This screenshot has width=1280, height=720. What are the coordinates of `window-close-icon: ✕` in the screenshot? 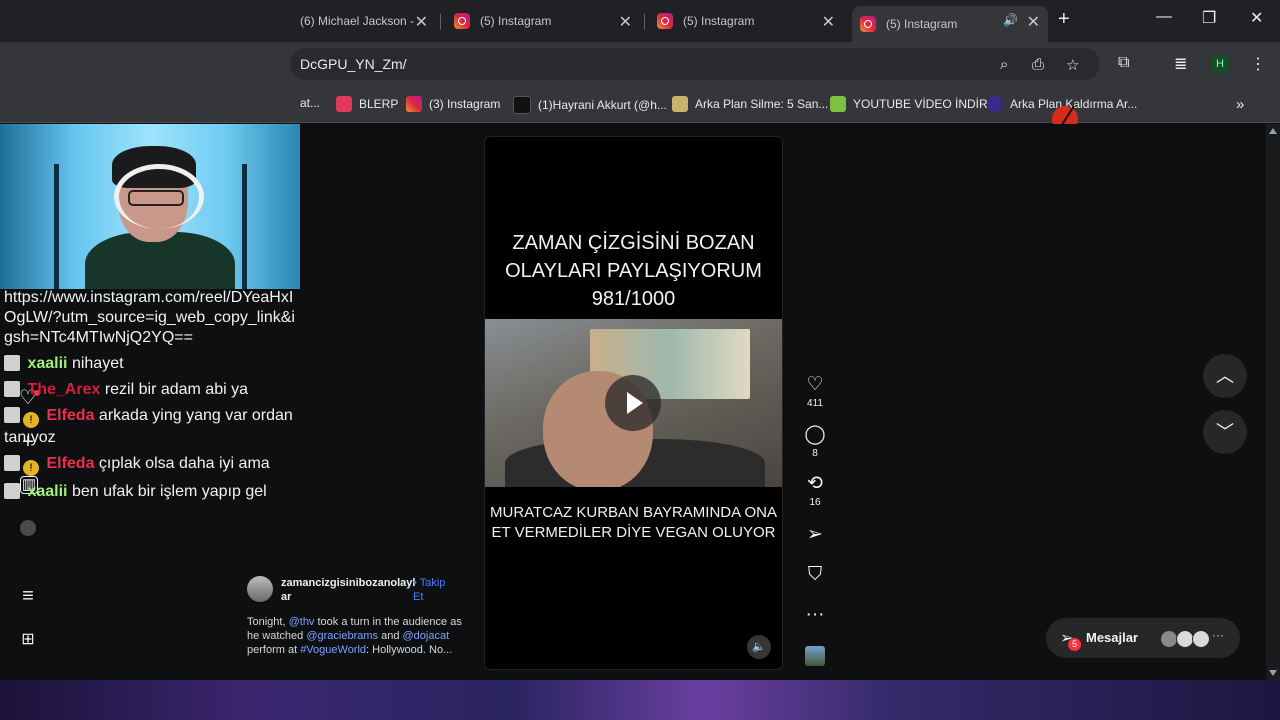 It's located at (1256, 18).